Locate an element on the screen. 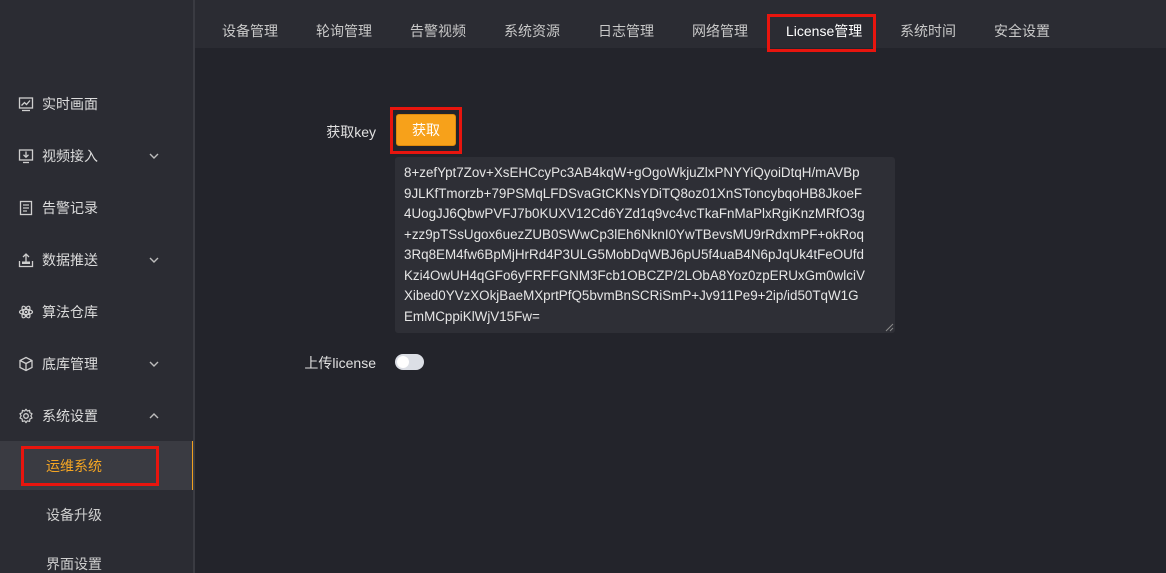  sidebar-divider is located at coordinates (194, 286).